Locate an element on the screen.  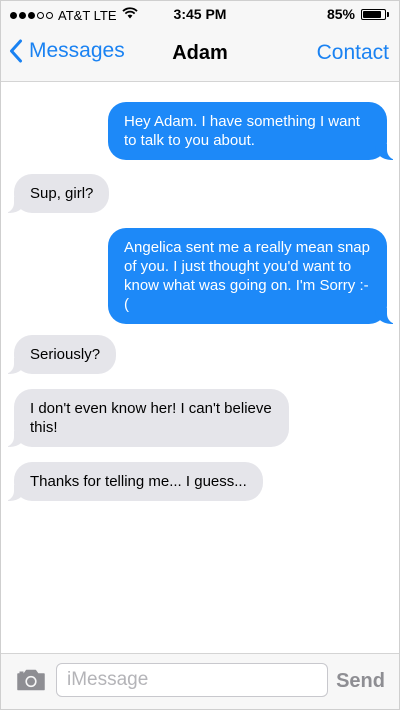
message-bubble-incoming: Seriously? is located at coordinates (59, 354).